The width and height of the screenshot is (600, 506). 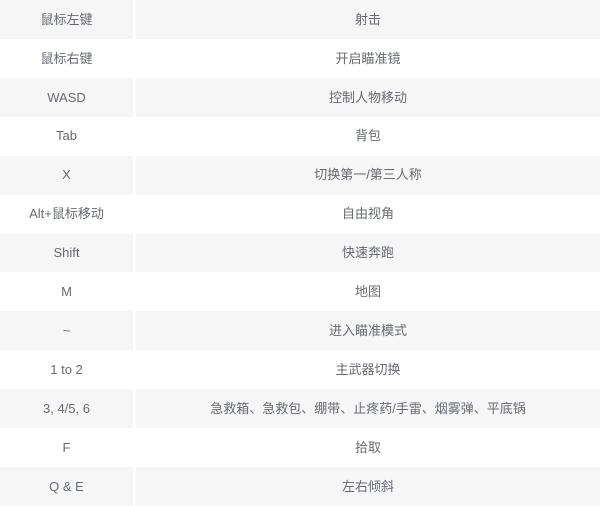 I want to click on table-row: Alt+鼠标移动 自由视角, so click(x=300, y=214).